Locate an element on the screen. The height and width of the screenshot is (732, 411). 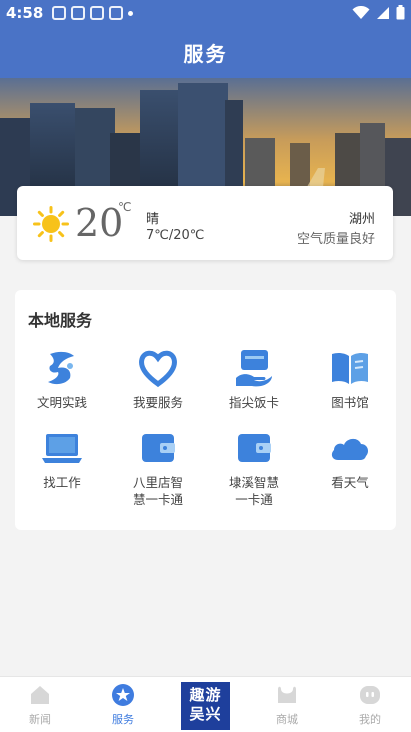
wifi-icon is located at coordinates (361, 12).